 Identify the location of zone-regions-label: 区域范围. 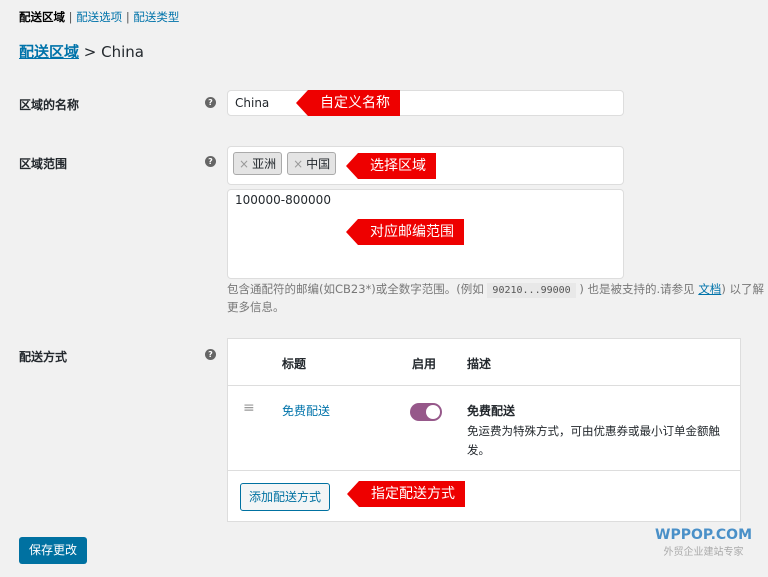
(43, 164).